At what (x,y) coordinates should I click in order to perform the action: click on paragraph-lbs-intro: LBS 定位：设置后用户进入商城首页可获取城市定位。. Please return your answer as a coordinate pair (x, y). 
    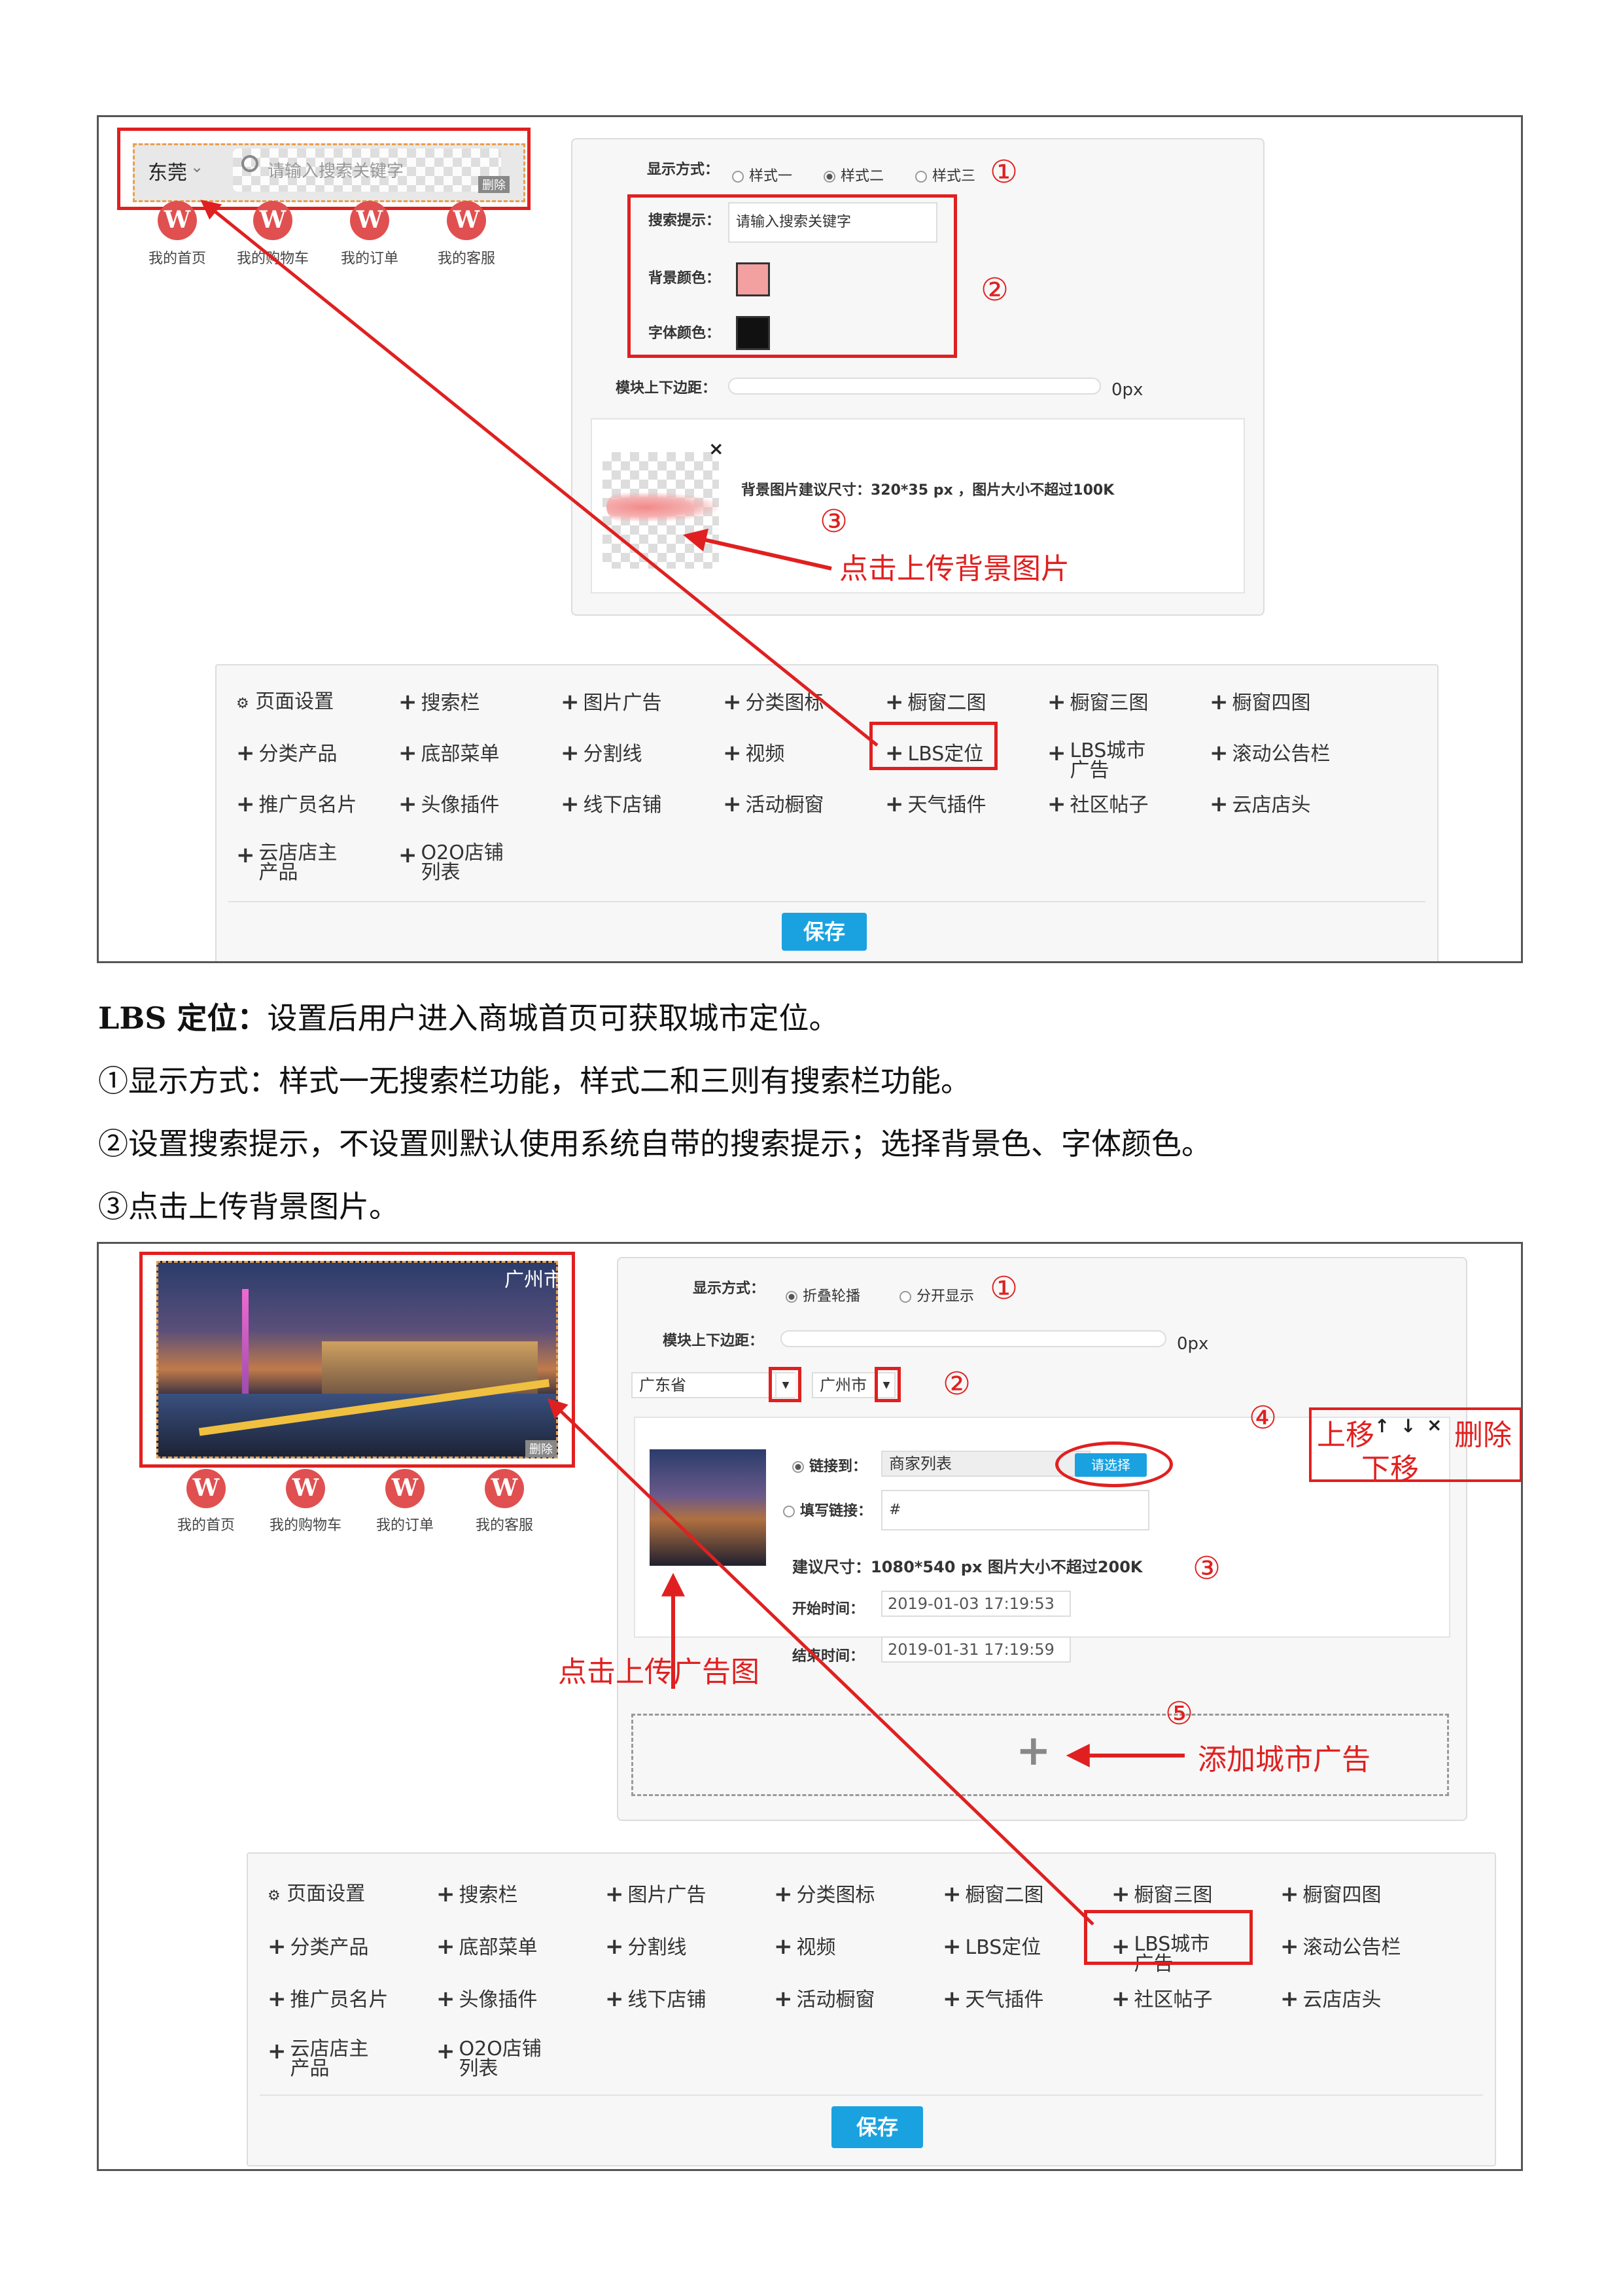
    Looking at the image, I should click on (469, 1018).